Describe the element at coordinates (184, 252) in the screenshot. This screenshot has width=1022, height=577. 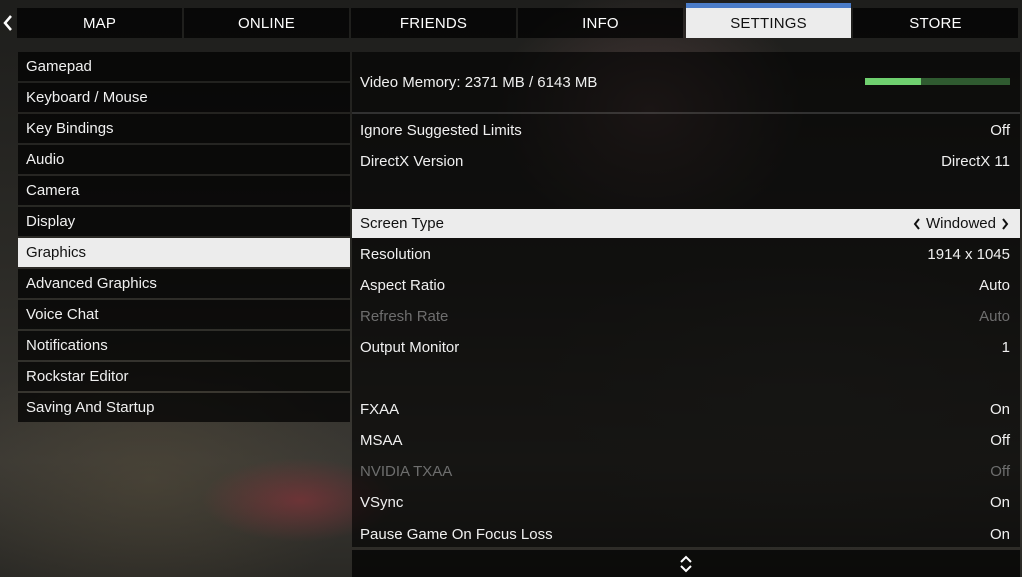
I see `menu-item-graphics: Graphics` at that location.